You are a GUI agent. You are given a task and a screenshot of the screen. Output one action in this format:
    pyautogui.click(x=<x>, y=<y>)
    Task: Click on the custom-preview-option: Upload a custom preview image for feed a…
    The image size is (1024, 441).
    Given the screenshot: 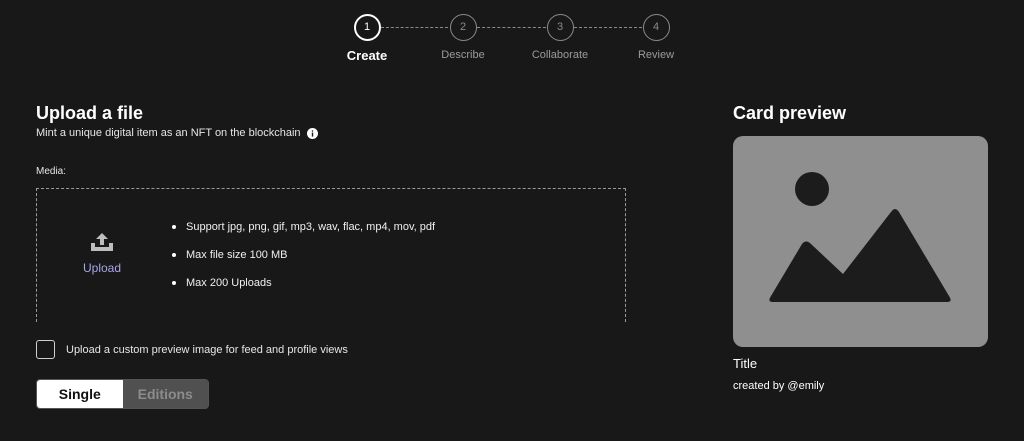 What is the action you would take?
    pyautogui.click(x=192, y=349)
    